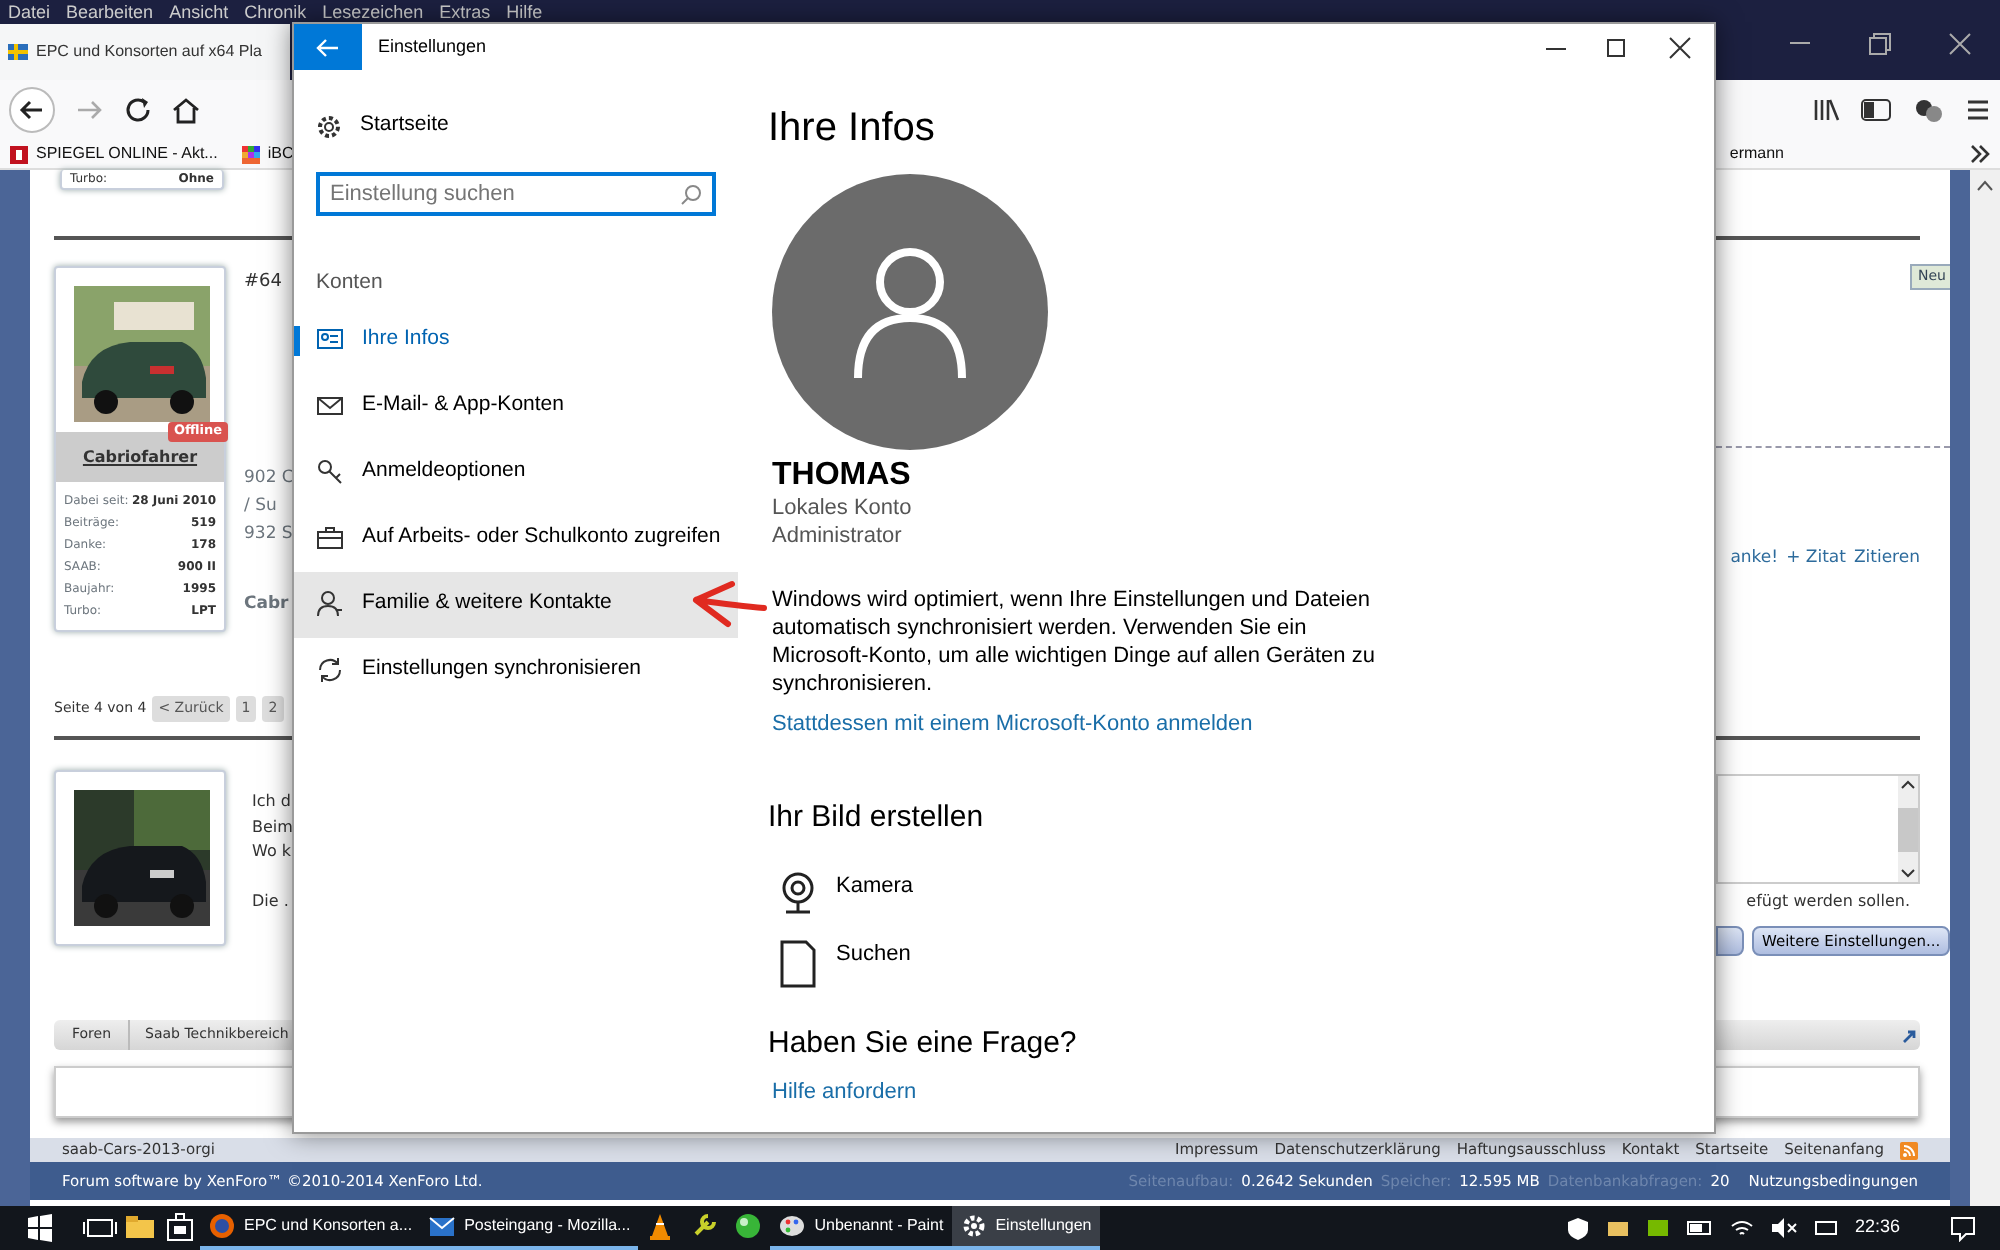 The height and width of the screenshot is (1250, 2000). Describe the element at coordinates (1978, 110) in the screenshot. I see `menu-icon` at that location.